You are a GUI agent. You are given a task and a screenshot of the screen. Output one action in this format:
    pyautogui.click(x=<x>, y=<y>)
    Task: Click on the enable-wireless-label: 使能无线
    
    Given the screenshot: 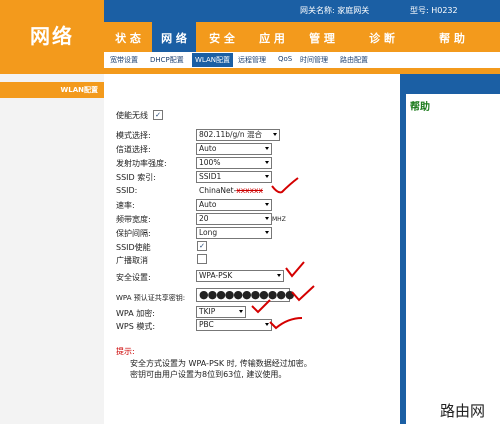 What is the action you would take?
    pyautogui.click(x=132, y=115)
    